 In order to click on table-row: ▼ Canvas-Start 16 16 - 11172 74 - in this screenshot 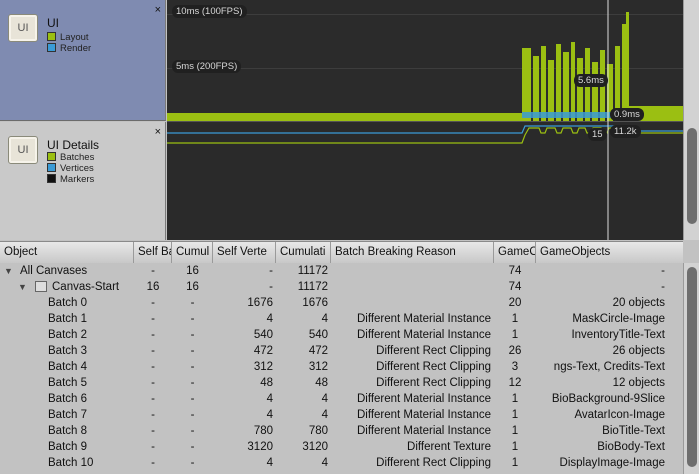, I will do `click(341, 287)`.